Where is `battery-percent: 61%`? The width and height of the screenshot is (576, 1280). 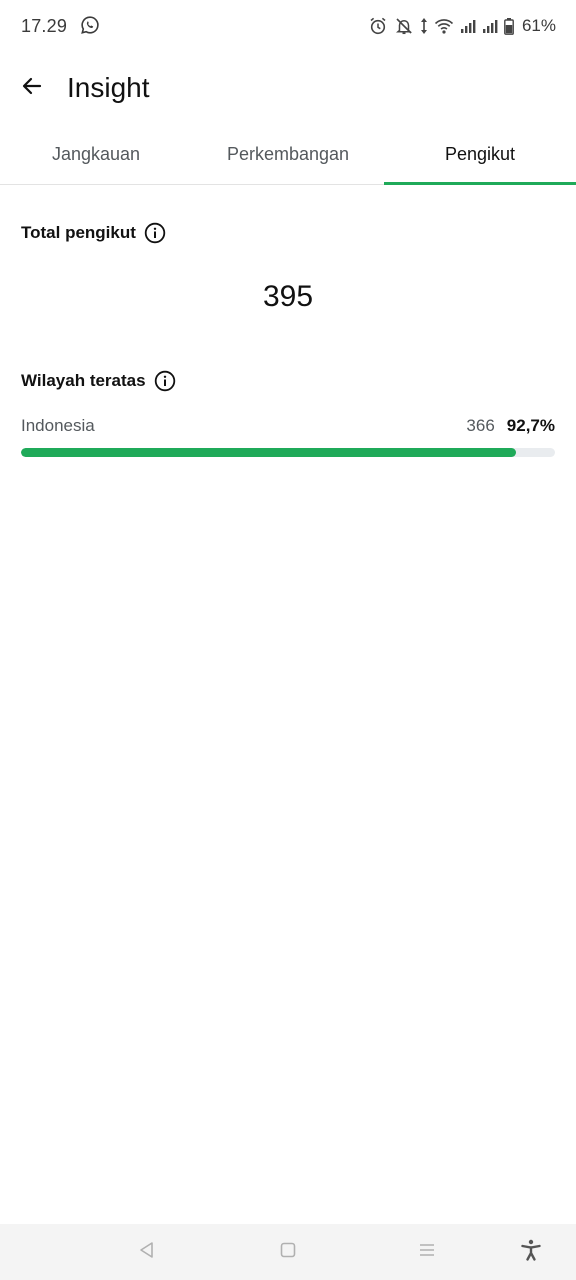 battery-percent: 61% is located at coordinates (538, 25).